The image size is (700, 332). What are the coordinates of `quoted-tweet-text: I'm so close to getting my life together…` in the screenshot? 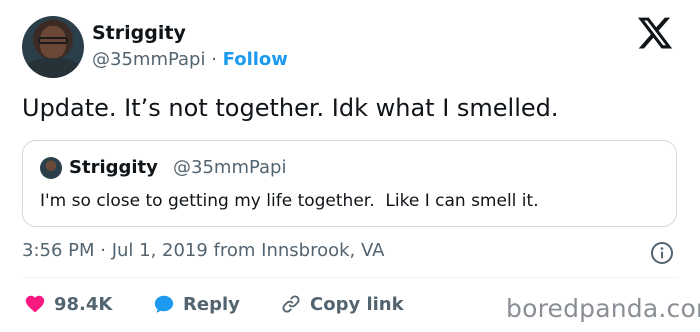 It's located at (289, 201).